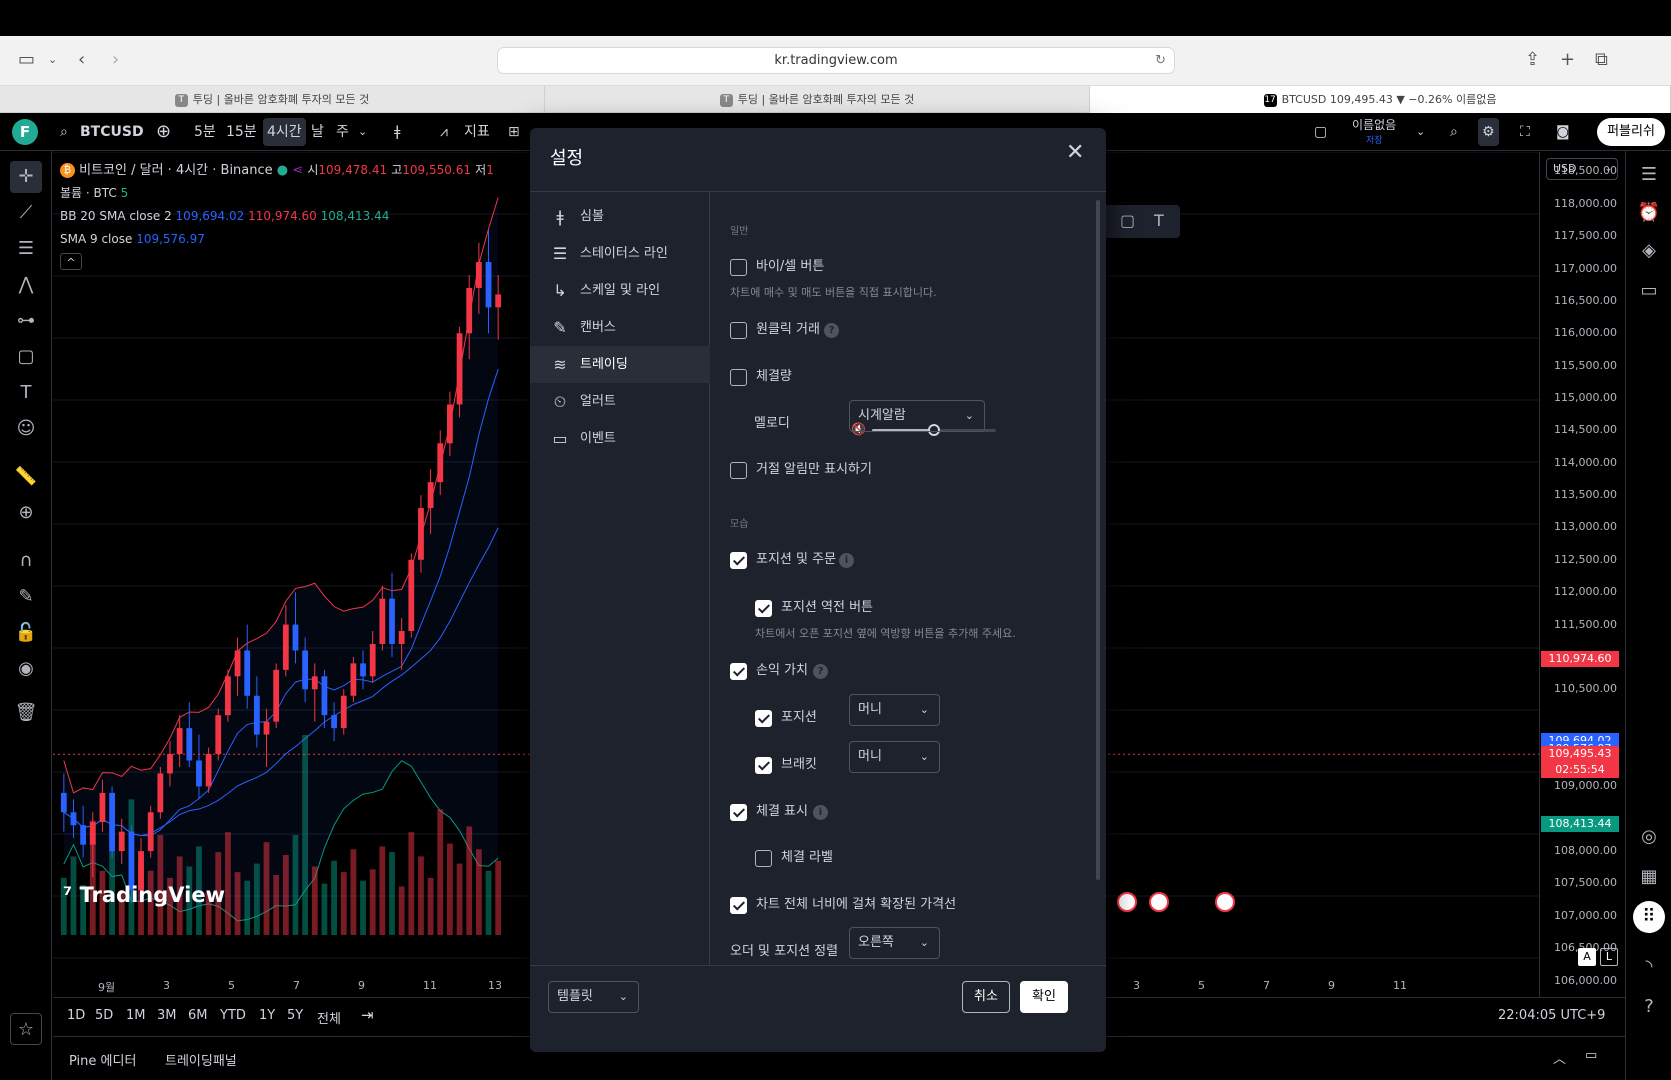 Image resolution: width=1671 pixels, height=1080 pixels. Describe the element at coordinates (115, 60) in the screenshot. I see `forward-icon: ›` at that location.